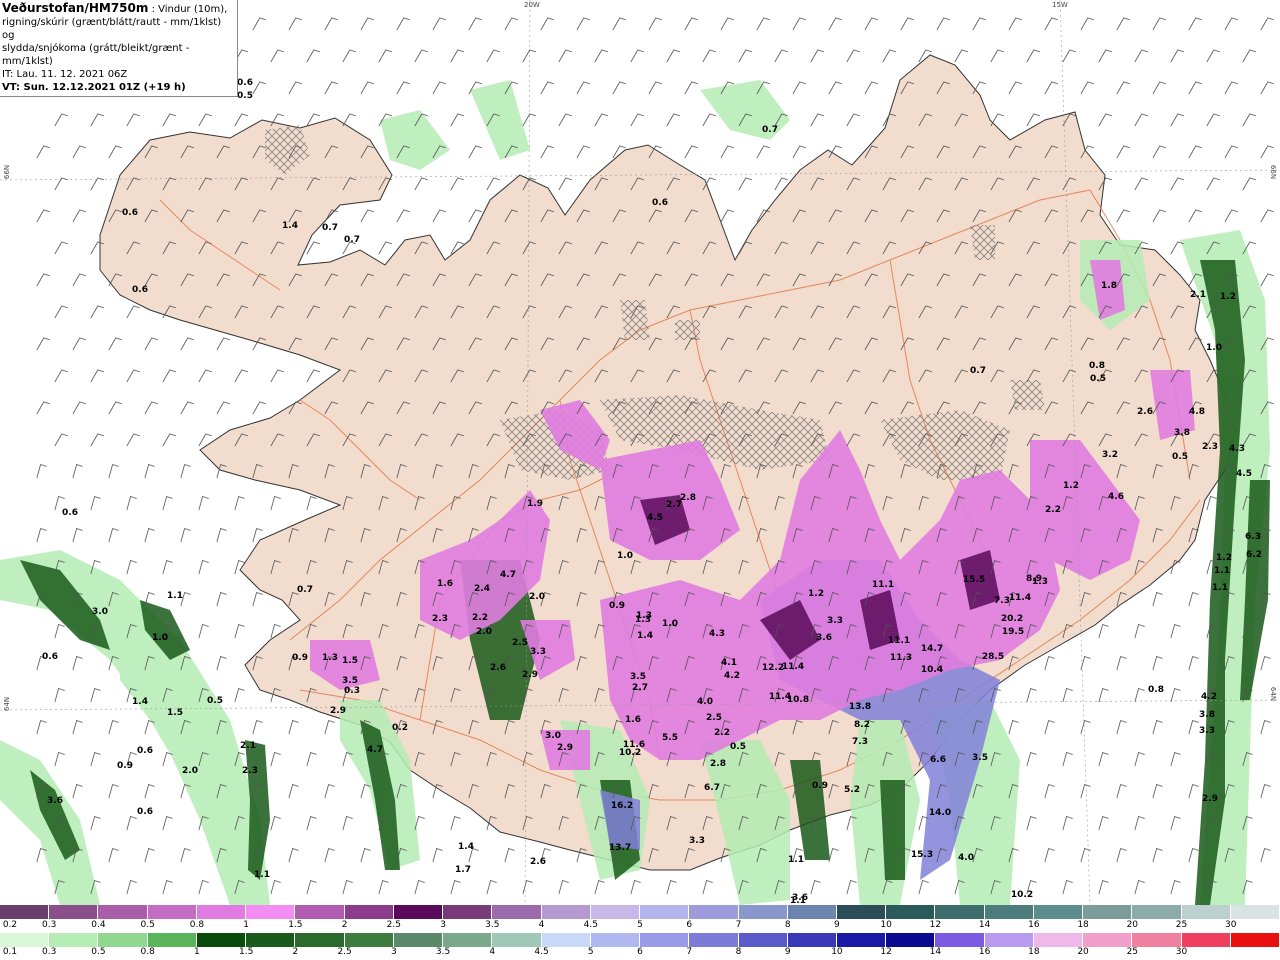  Describe the element at coordinates (1197, 412) in the screenshot. I see `precip-value-label: 4.8` at that location.